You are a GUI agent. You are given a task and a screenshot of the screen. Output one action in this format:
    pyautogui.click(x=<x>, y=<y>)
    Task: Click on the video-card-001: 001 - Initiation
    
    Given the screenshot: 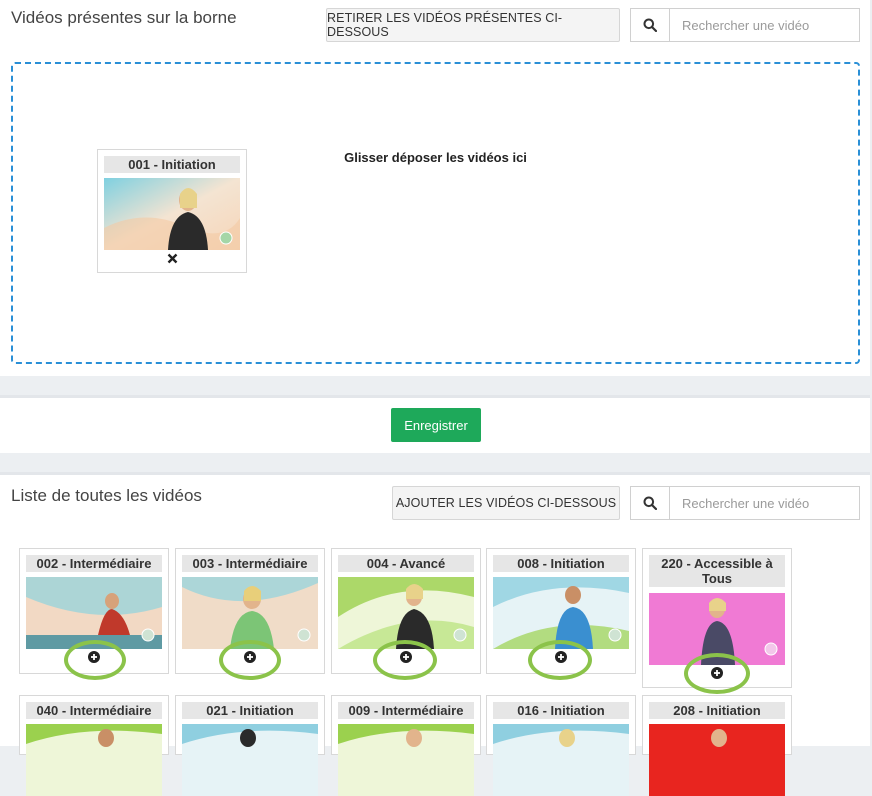 What is the action you would take?
    pyautogui.click(x=172, y=211)
    